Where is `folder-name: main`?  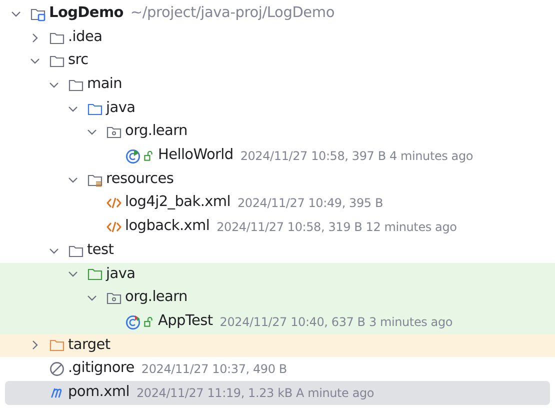 folder-name: main is located at coordinates (104, 85).